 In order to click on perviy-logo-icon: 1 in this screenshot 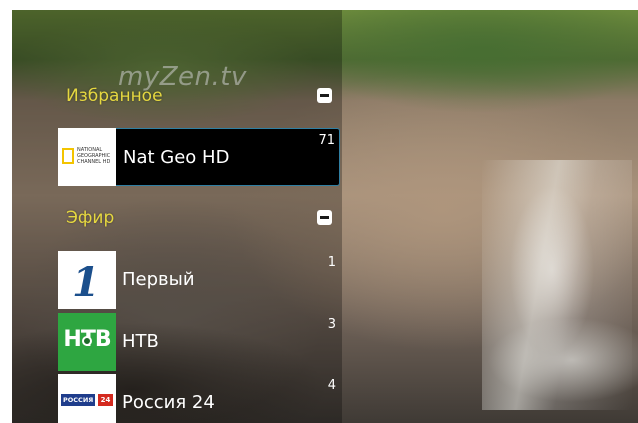, I will do `click(87, 280)`.